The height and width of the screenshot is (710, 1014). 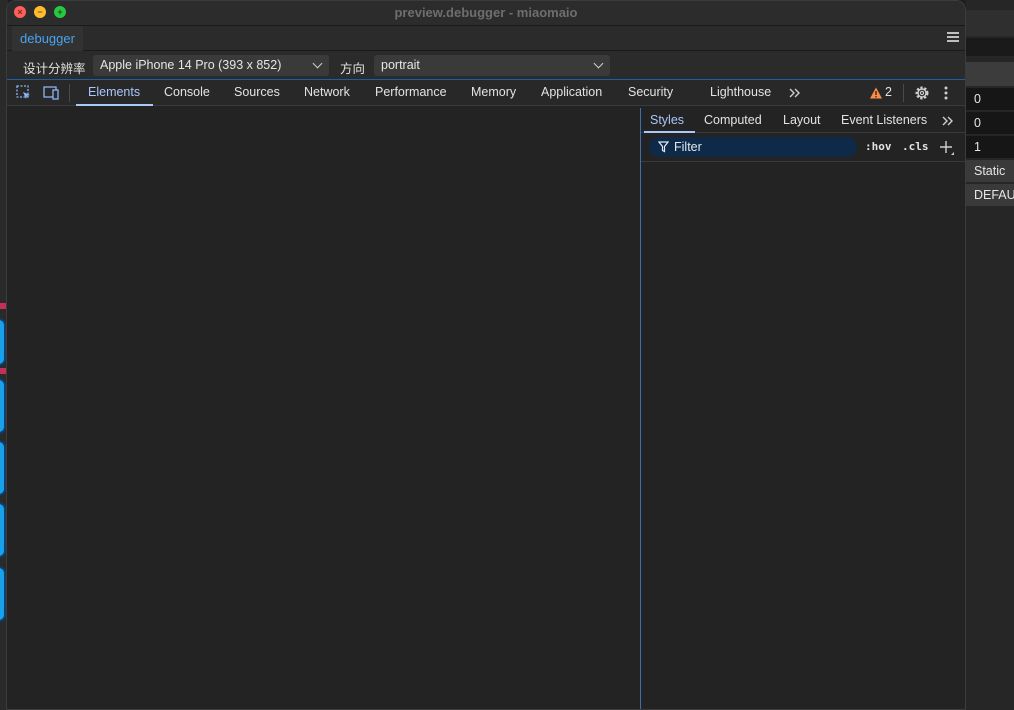 I want to click on styles-filter-row: Filter :hov .cls, so click(x=803, y=147).